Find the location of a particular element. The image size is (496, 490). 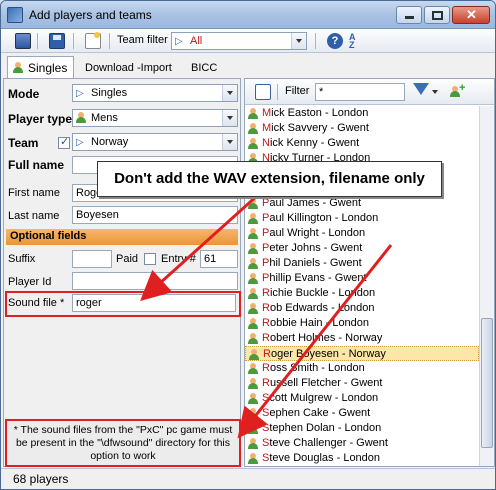

minimize-button is located at coordinates (409, 15).